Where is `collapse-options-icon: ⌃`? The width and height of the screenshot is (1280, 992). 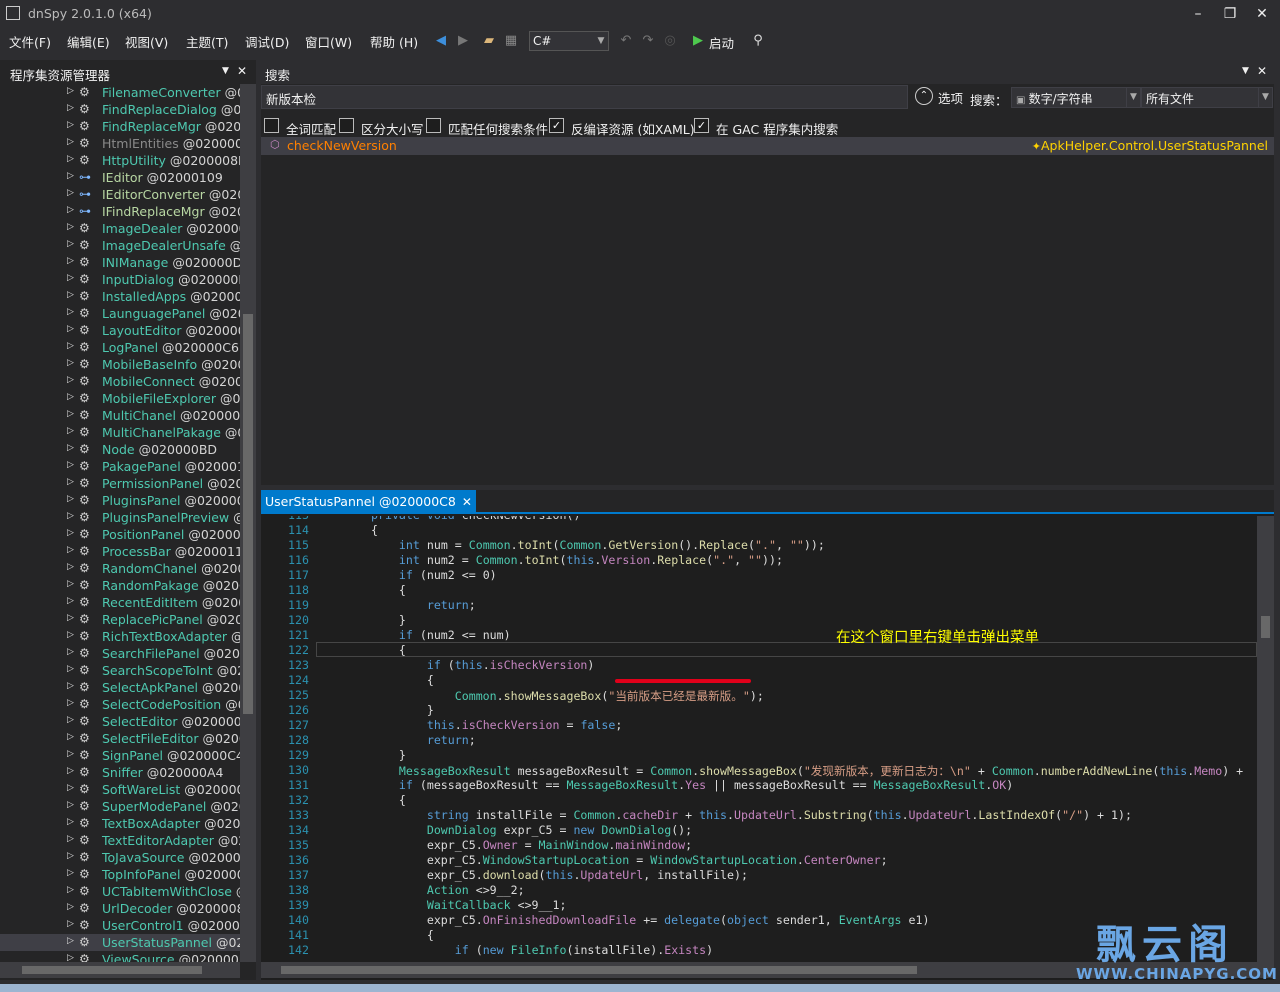
collapse-options-icon: ⌃ is located at coordinates (924, 96).